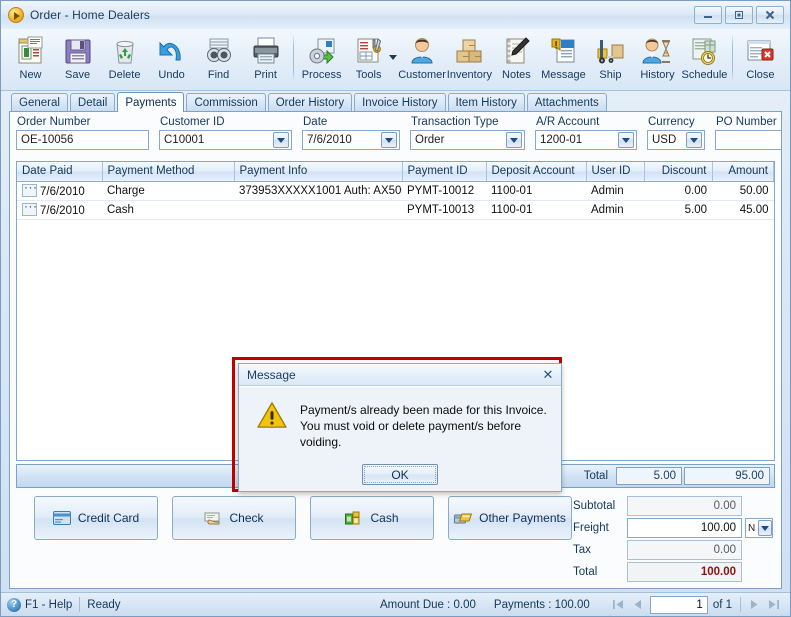 The image size is (791, 617). Describe the element at coordinates (428, 604) in the screenshot. I see `amount-due-label: Amount Due : 0.00` at that location.